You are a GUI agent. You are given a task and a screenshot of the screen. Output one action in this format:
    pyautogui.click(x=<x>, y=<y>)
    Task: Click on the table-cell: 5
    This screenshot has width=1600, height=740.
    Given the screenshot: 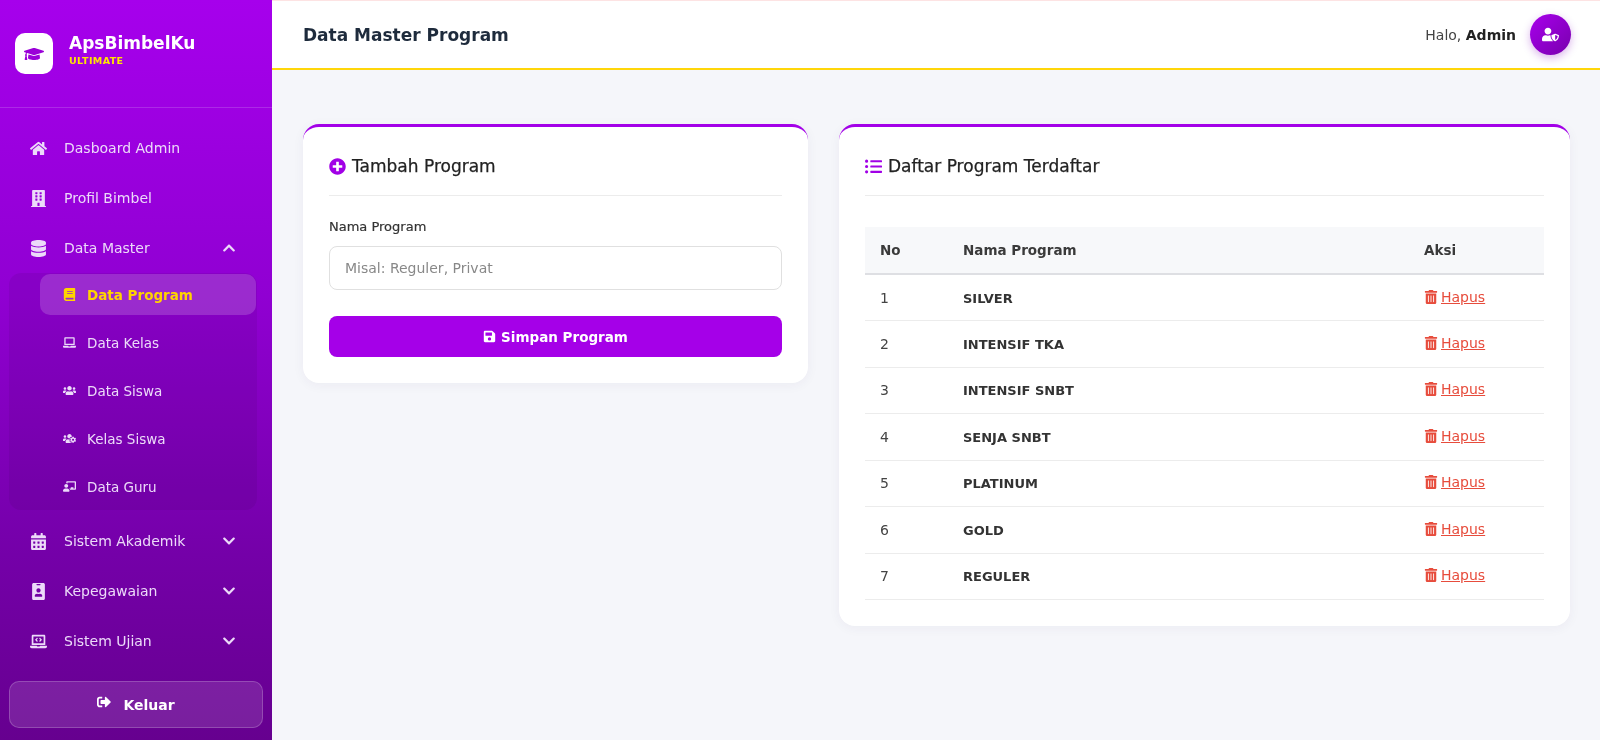 What is the action you would take?
    pyautogui.click(x=884, y=483)
    